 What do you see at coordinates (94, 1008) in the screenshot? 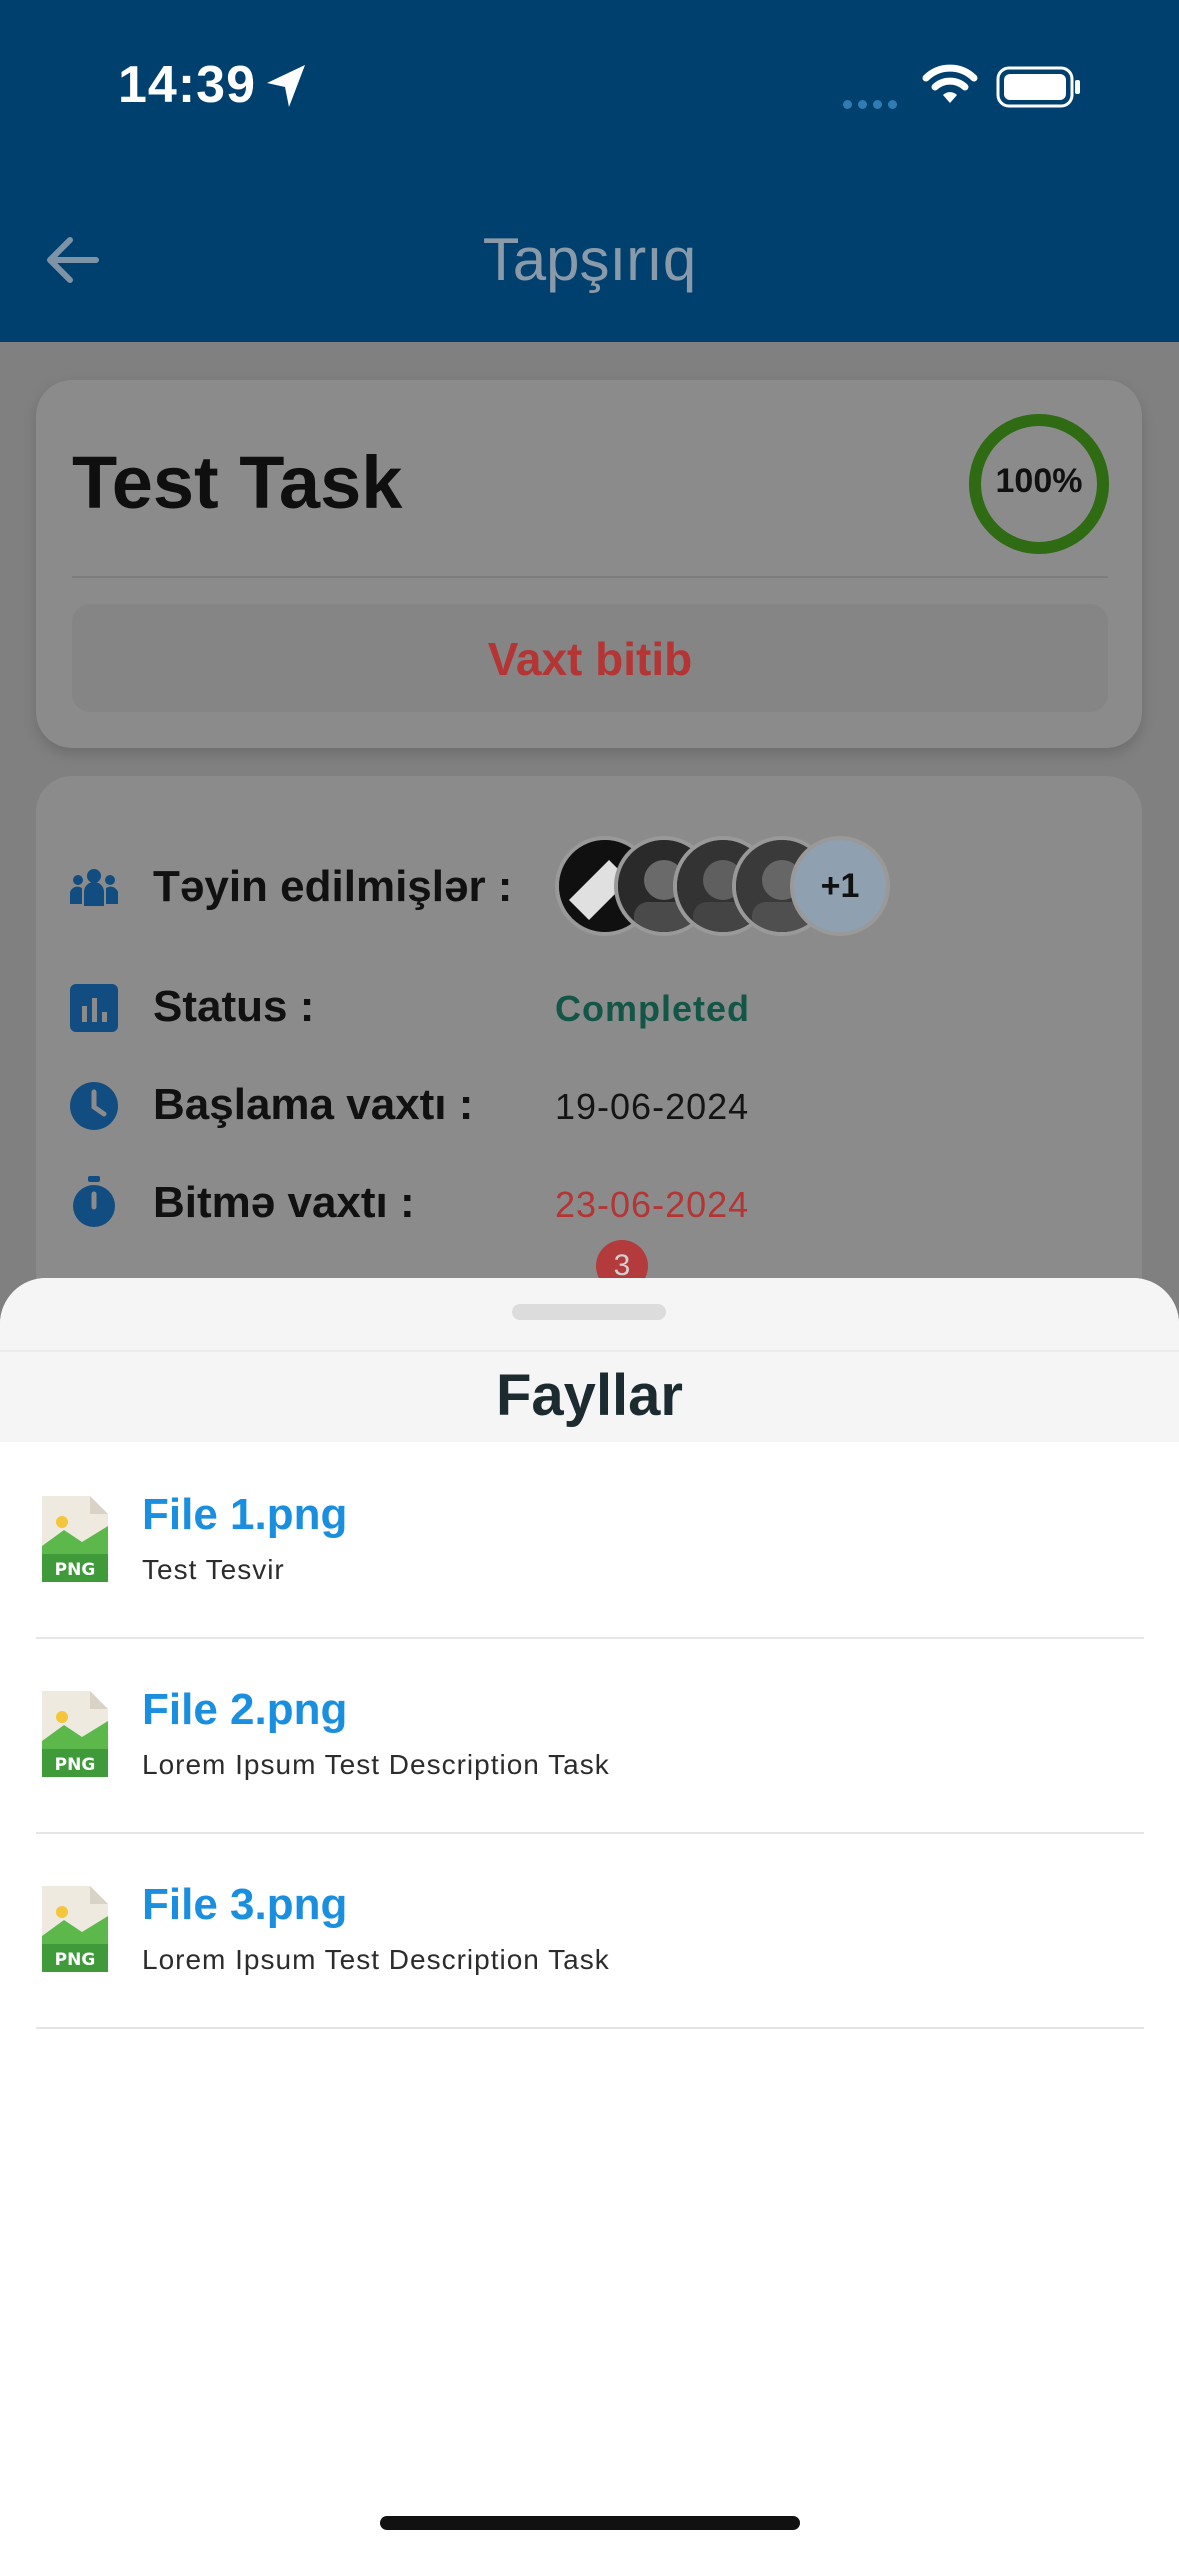
I see `chart-icon` at bounding box center [94, 1008].